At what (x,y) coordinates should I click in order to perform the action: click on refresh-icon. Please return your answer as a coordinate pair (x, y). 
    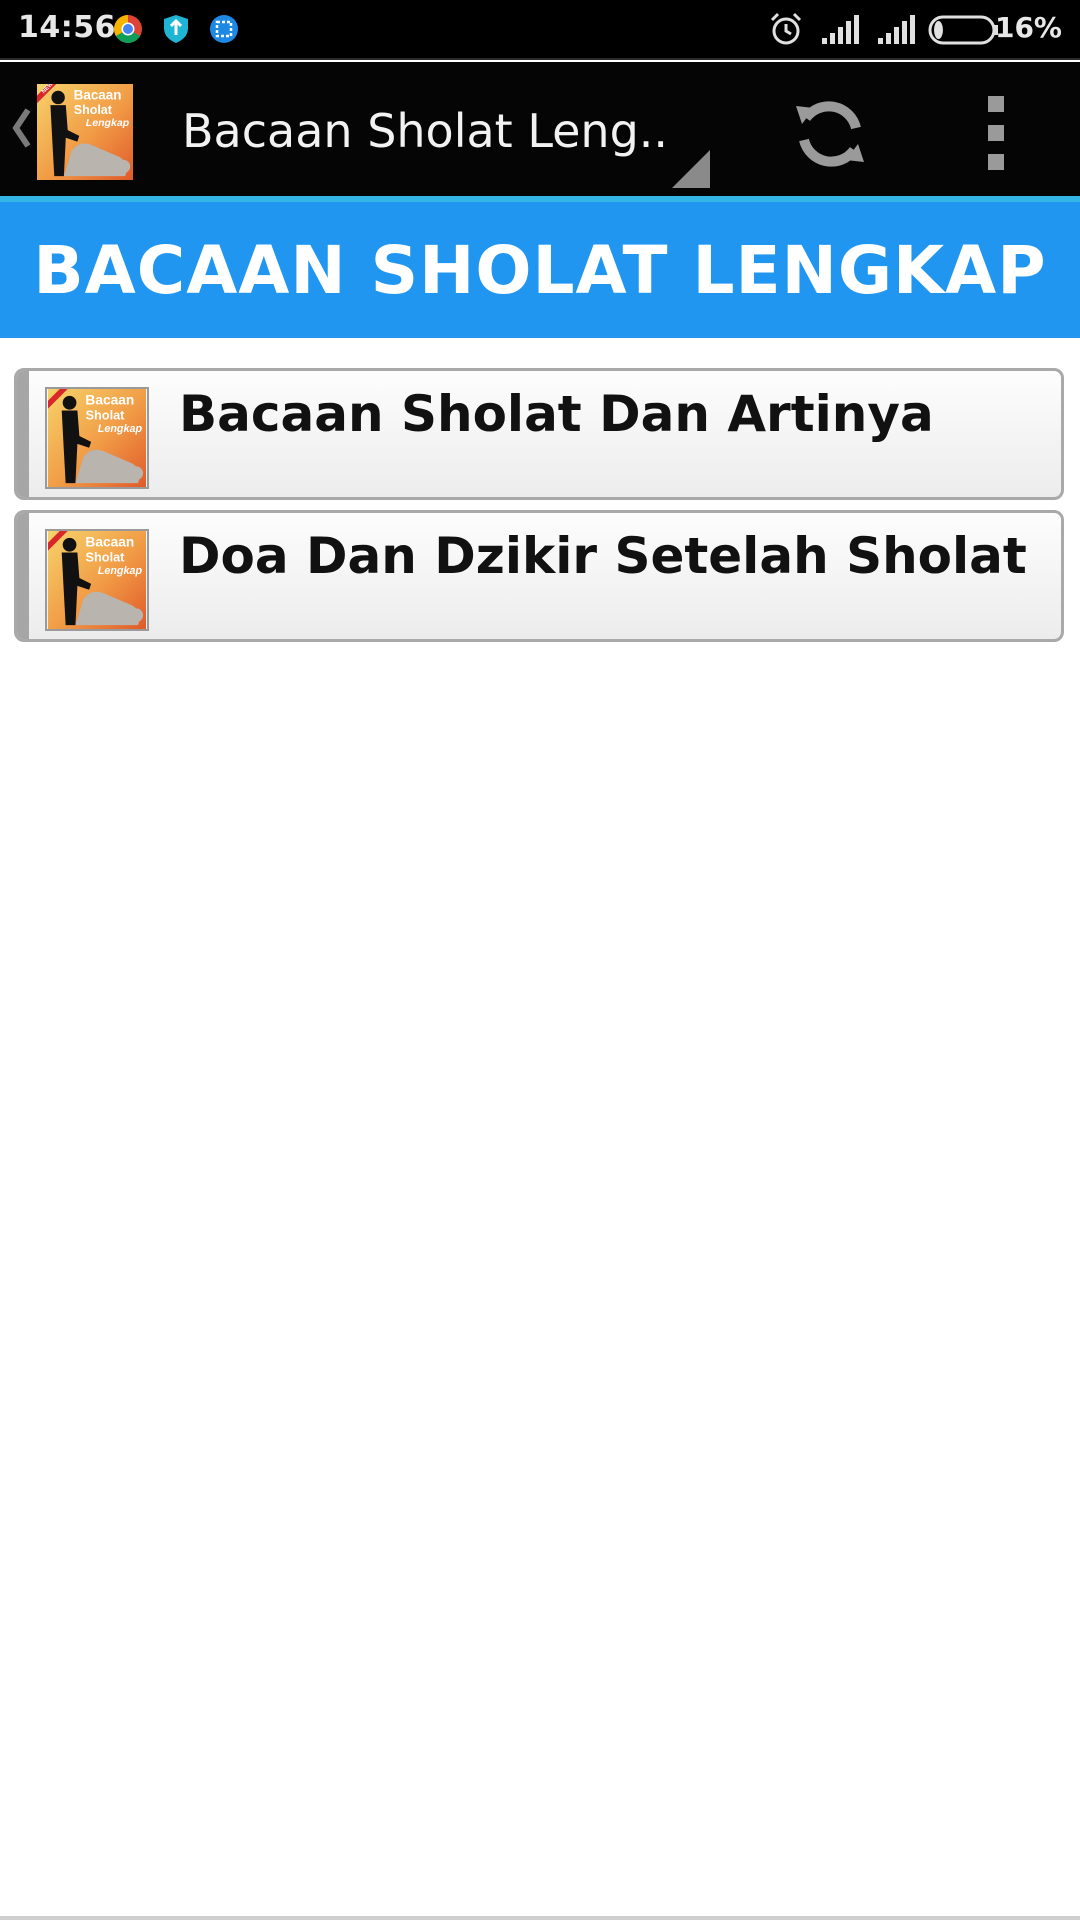
    Looking at the image, I should click on (830, 134).